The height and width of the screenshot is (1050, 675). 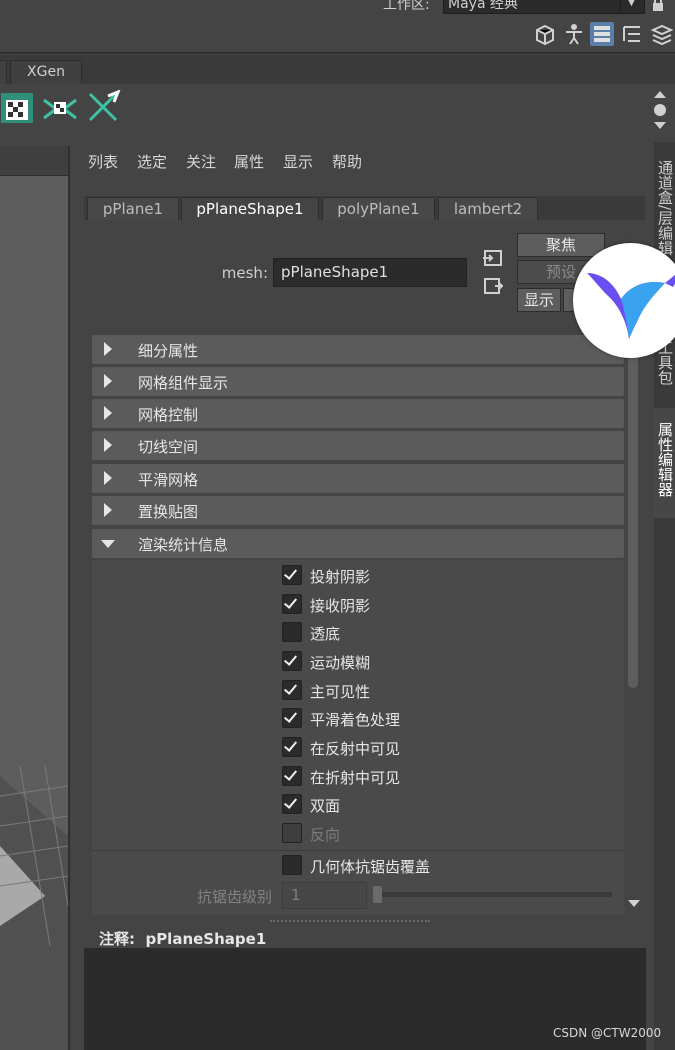 I want to click on menu-show: 显示, so click(x=298, y=161).